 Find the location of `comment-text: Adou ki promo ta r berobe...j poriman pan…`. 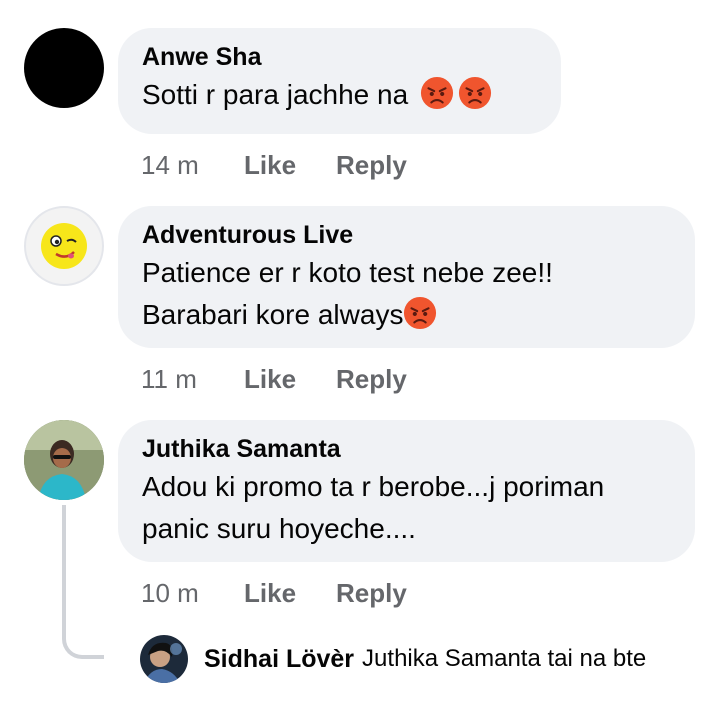

comment-text: Adou ki promo ta r berobe...j poriman pan… is located at coordinates (373, 507).